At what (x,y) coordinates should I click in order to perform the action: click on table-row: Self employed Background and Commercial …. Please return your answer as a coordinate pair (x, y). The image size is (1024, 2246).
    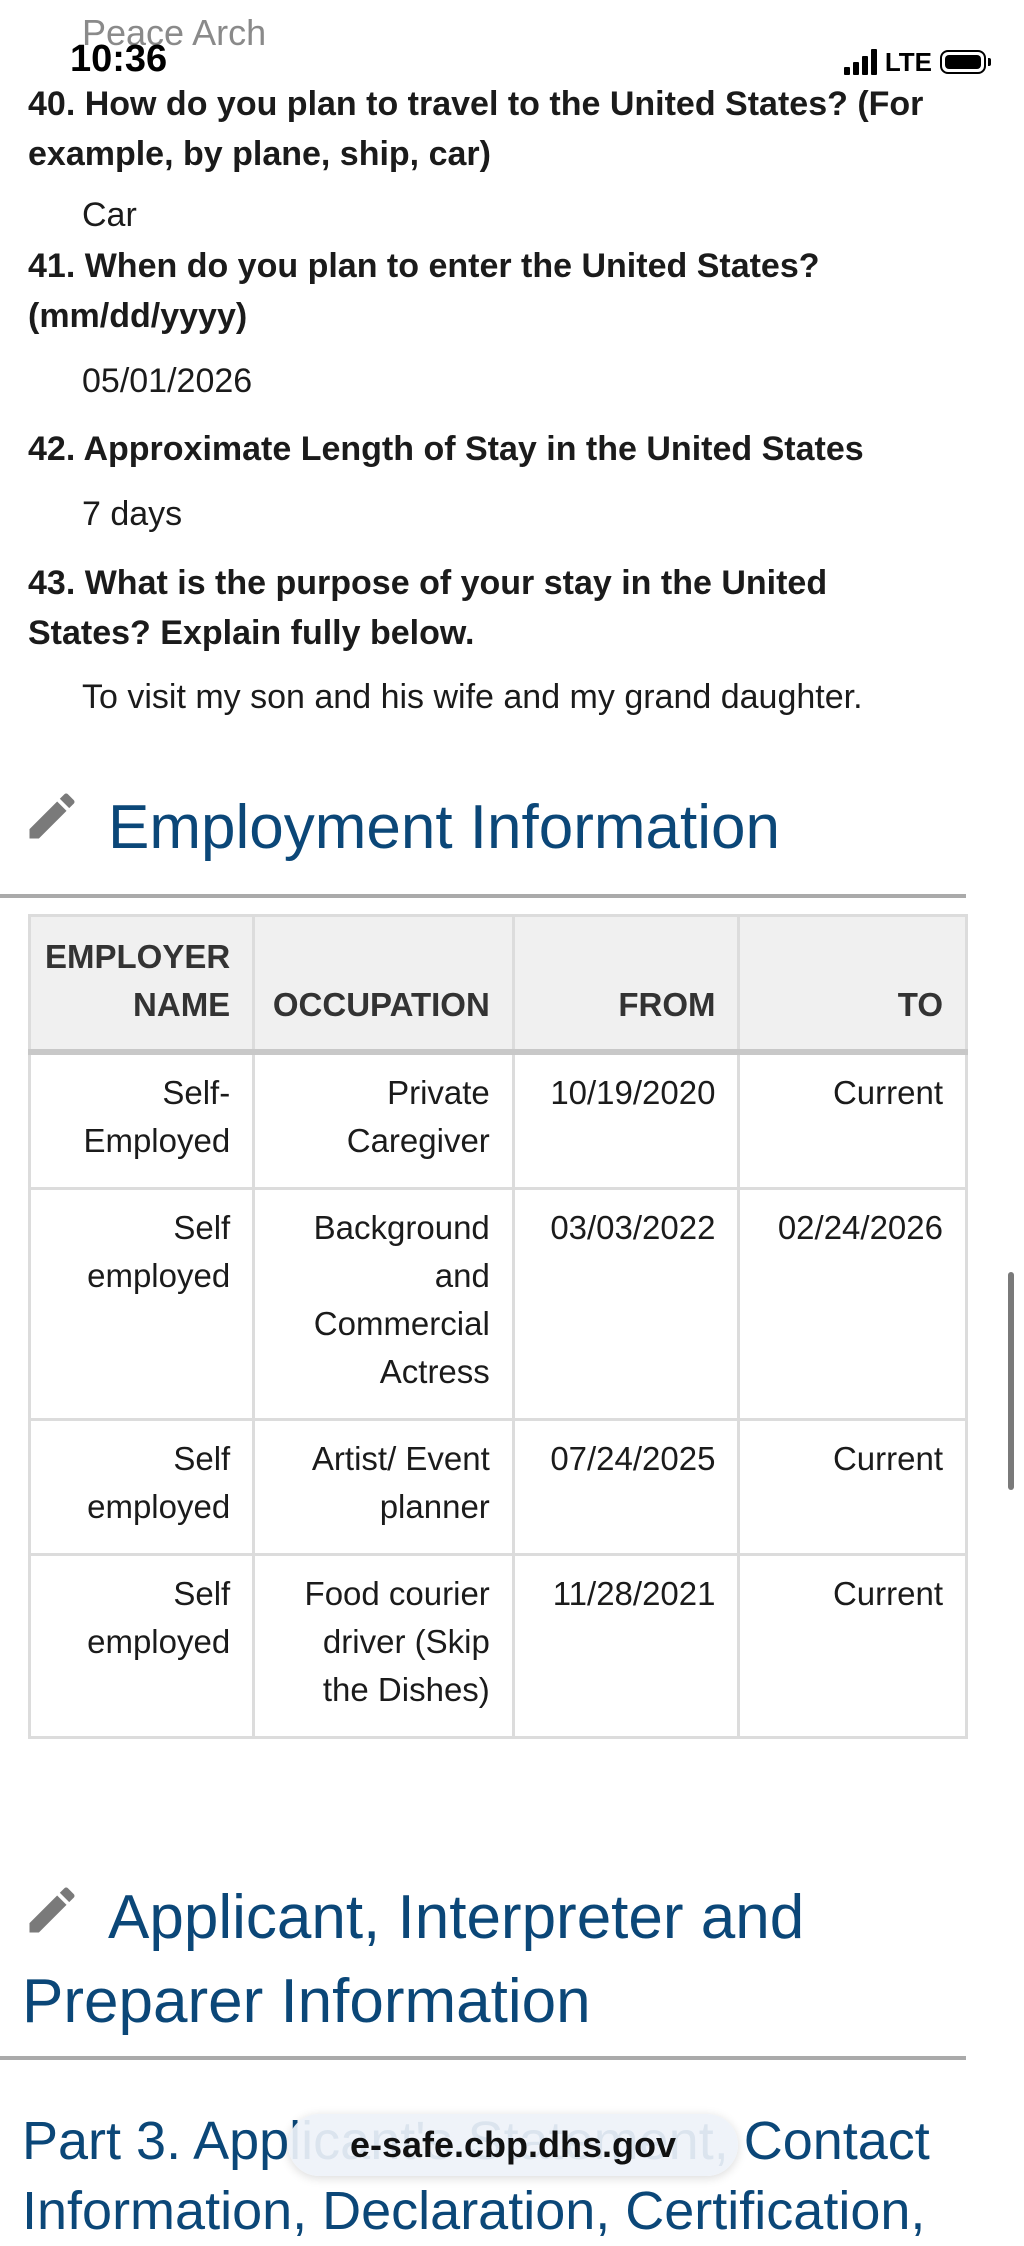
    Looking at the image, I should click on (497, 1304).